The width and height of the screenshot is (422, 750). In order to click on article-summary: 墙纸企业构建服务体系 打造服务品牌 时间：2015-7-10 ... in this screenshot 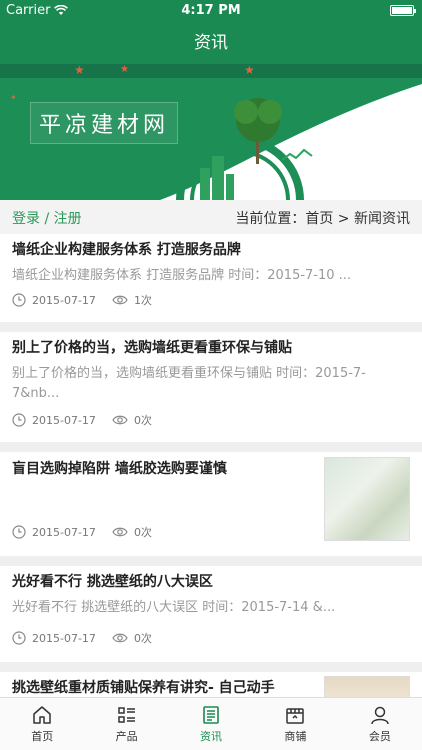, I will do `click(182, 275)`.